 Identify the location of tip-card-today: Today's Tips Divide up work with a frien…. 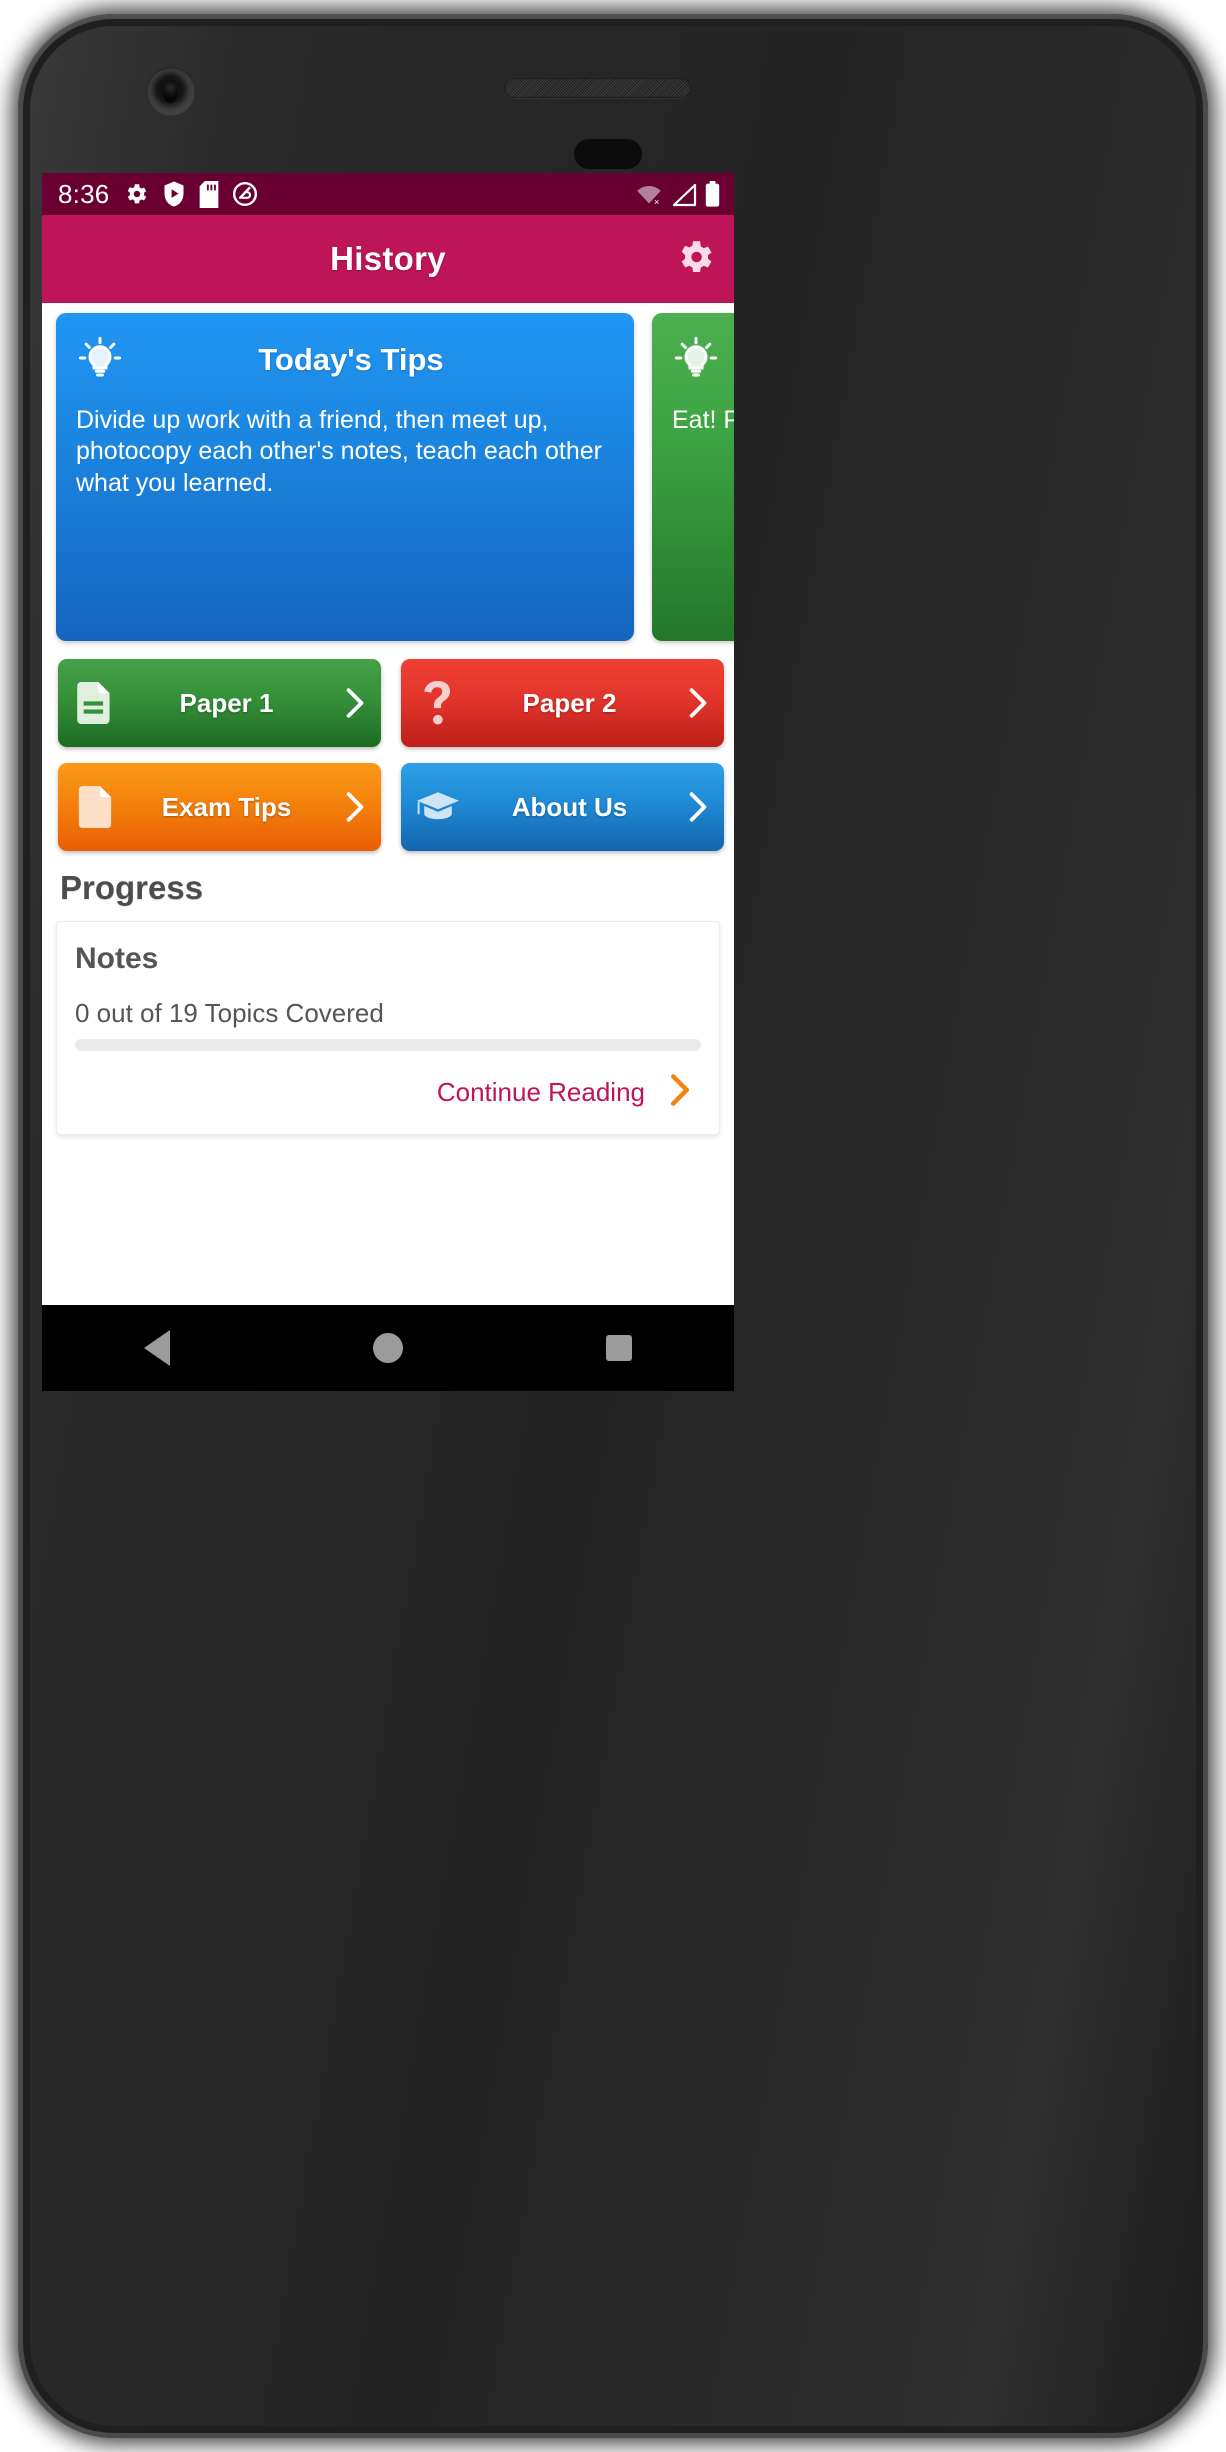
(345, 477).